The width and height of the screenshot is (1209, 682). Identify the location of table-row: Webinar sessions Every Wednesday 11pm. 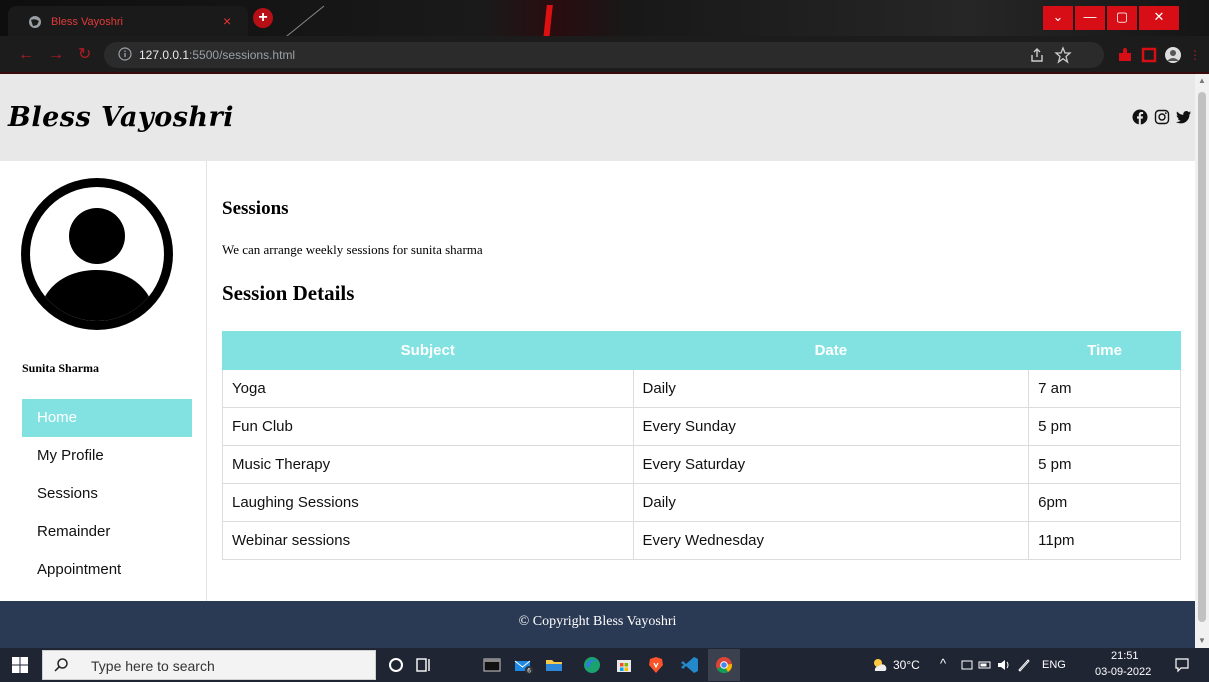
(701, 540).